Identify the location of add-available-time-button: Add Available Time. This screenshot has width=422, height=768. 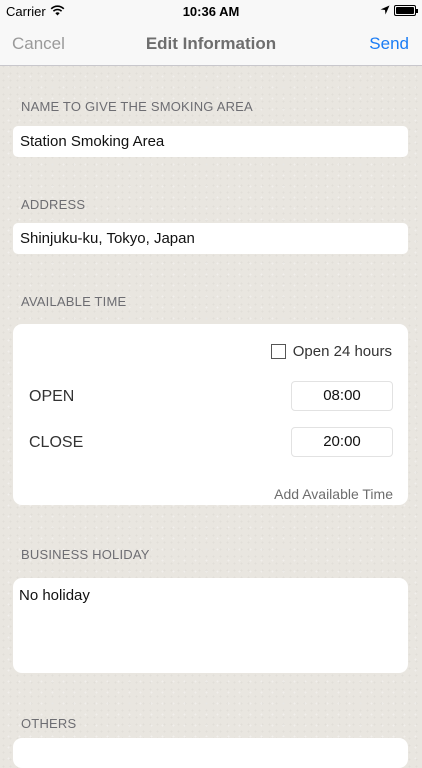
(333, 494).